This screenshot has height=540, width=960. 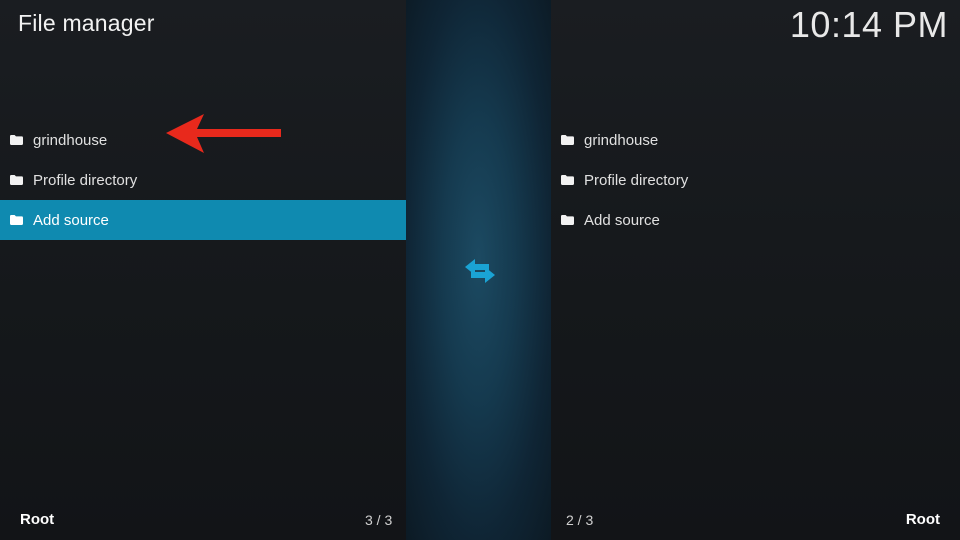 What do you see at coordinates (868, 24) in the screenshot?
I see `clock: 10:14 PM` at bounding box center [868, 24].